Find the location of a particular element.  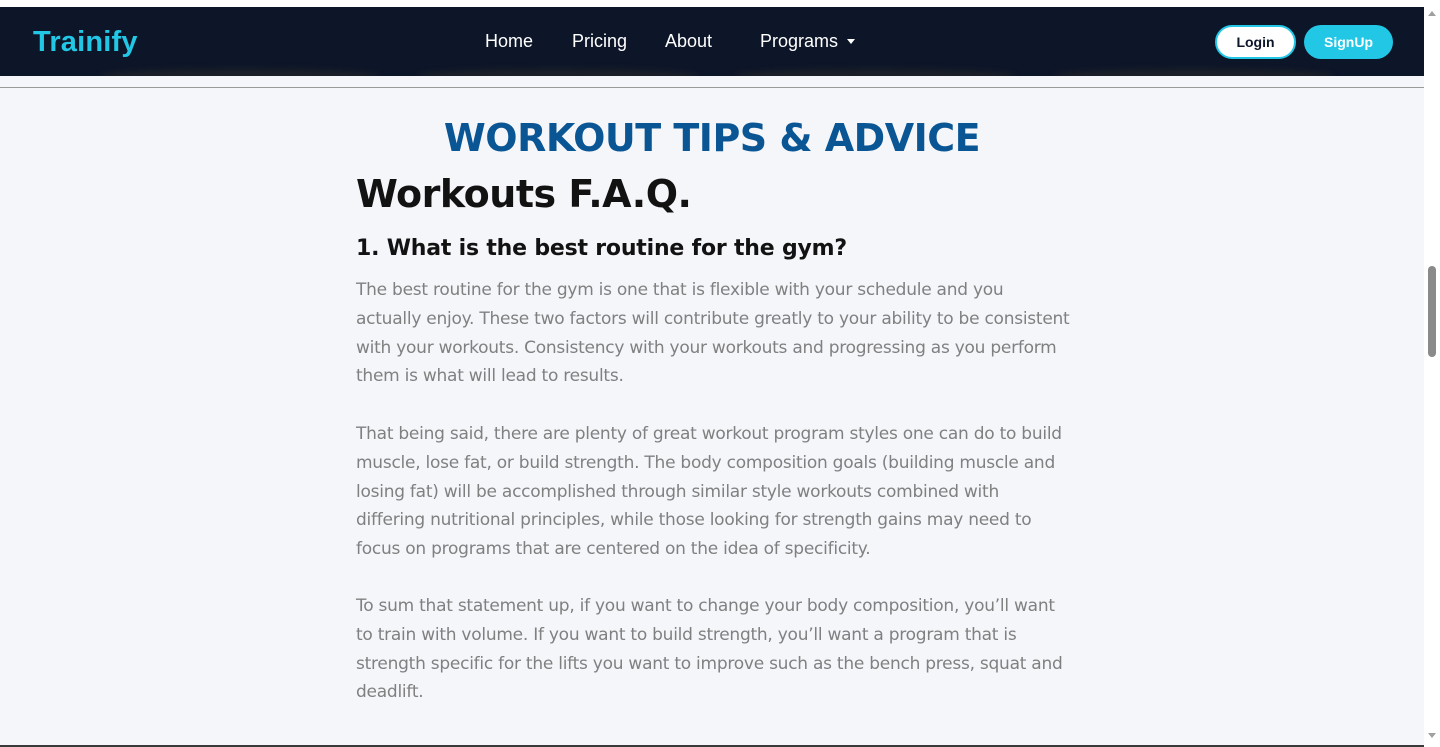

nav-link-pricing: Pricing is located at coordinates (599, 41).